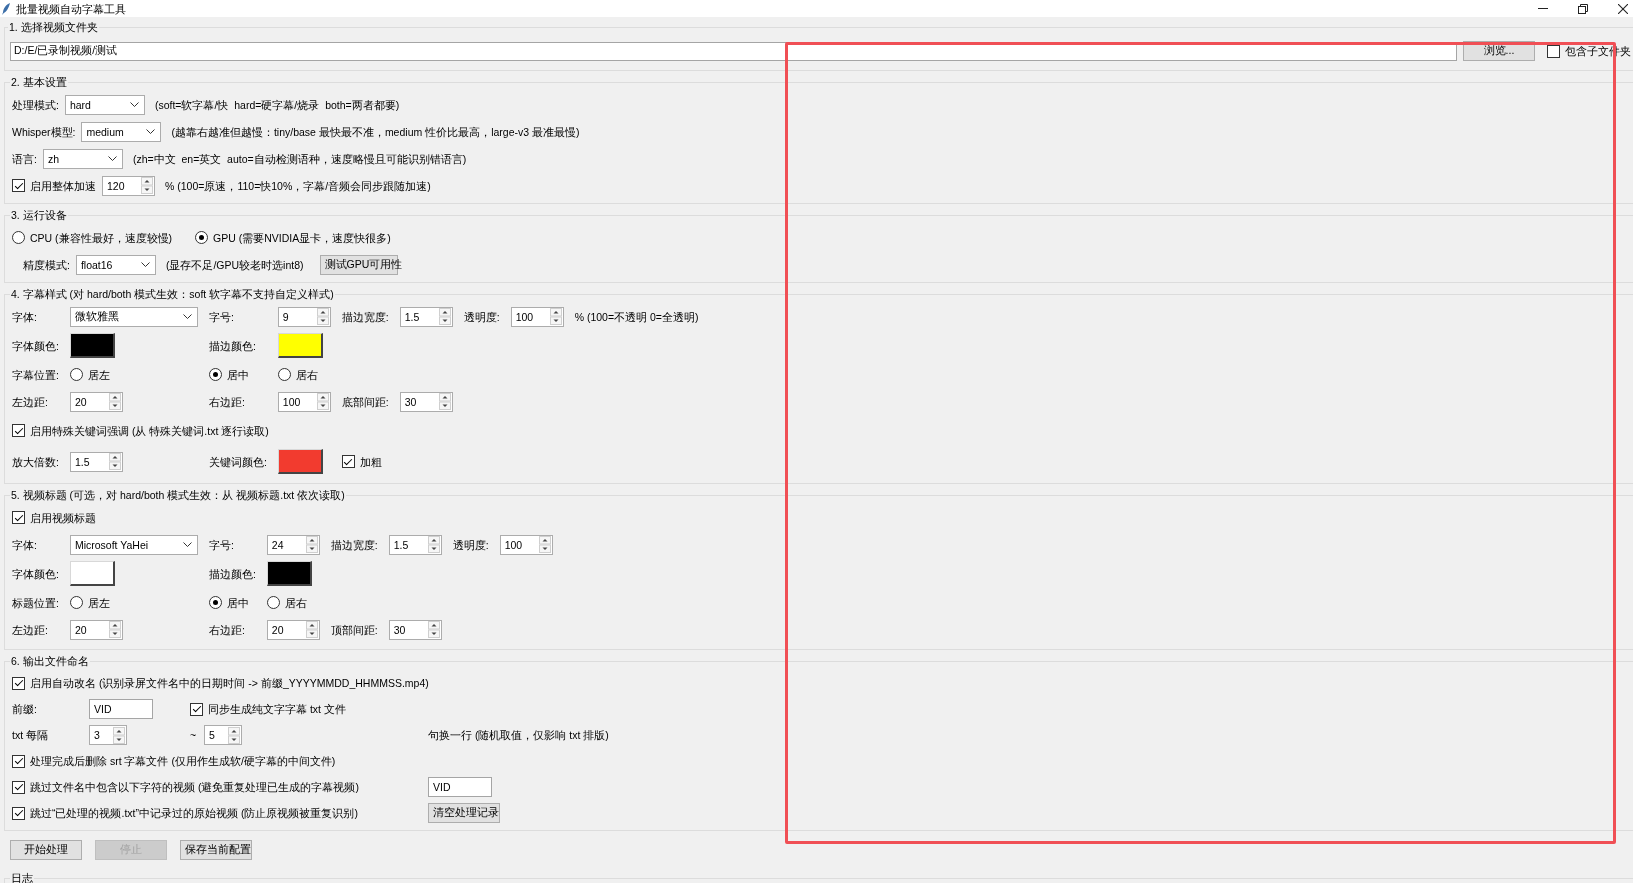 This screenshot has height=883, width=1633. What do you see at coordinates (149, 430) in the screenshot?
I see `checkbox-label: 启用特殊关键词强调 (从 特殊关键词.txt 逐行读取)` at bounding box center [149, 430].